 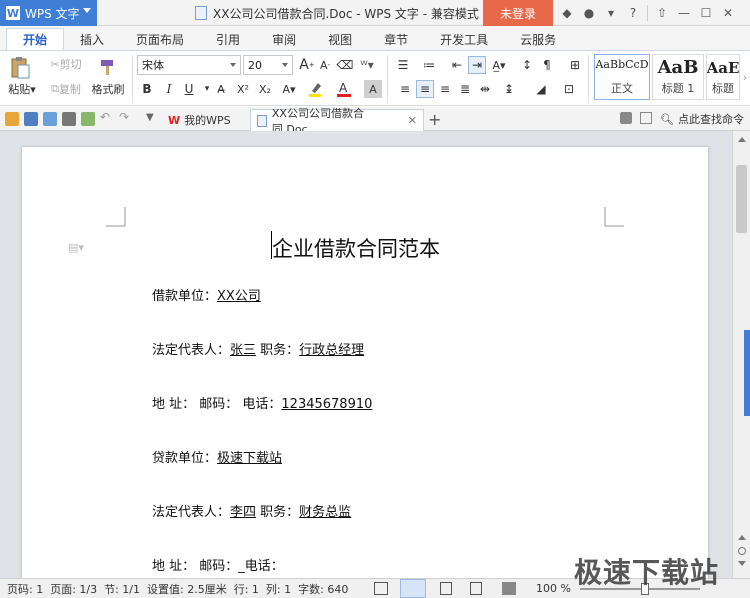 I want to click on help-icon: ?, so click(x=633, y=13).